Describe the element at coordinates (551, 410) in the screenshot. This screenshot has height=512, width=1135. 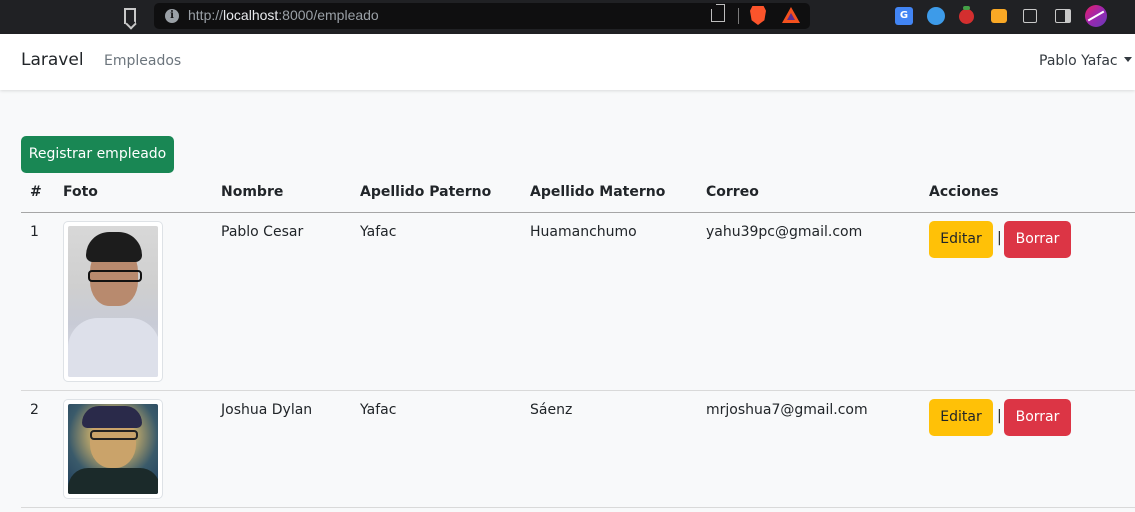
I see `employee-maternal-surname: Sáenz` at that location.